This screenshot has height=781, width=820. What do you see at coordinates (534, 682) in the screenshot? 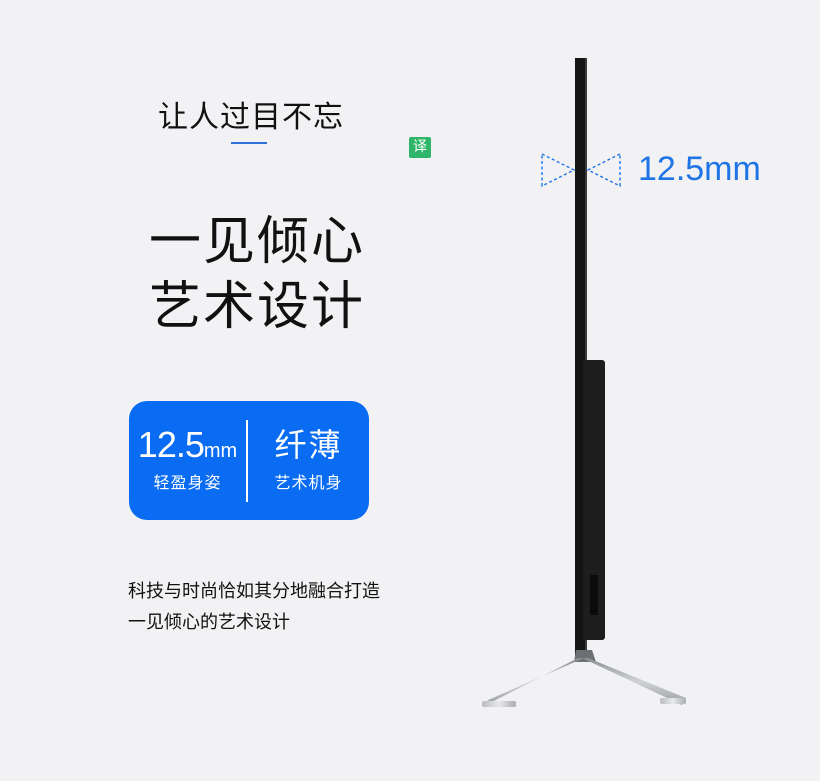
I see `tv-stand-leg-back` at bounding box center [534, 682].